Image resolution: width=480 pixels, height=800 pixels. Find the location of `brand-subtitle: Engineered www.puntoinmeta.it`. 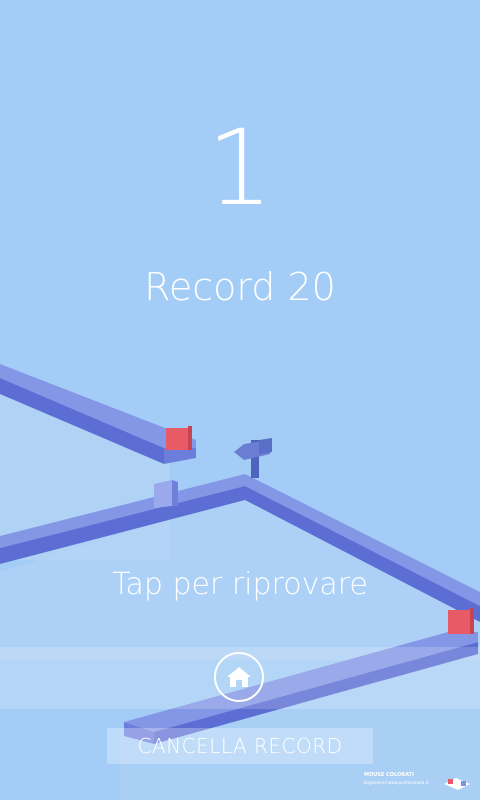

brand-subtitle: Engineered www.puntoinmeta.it is located at coordinates (396, 782).